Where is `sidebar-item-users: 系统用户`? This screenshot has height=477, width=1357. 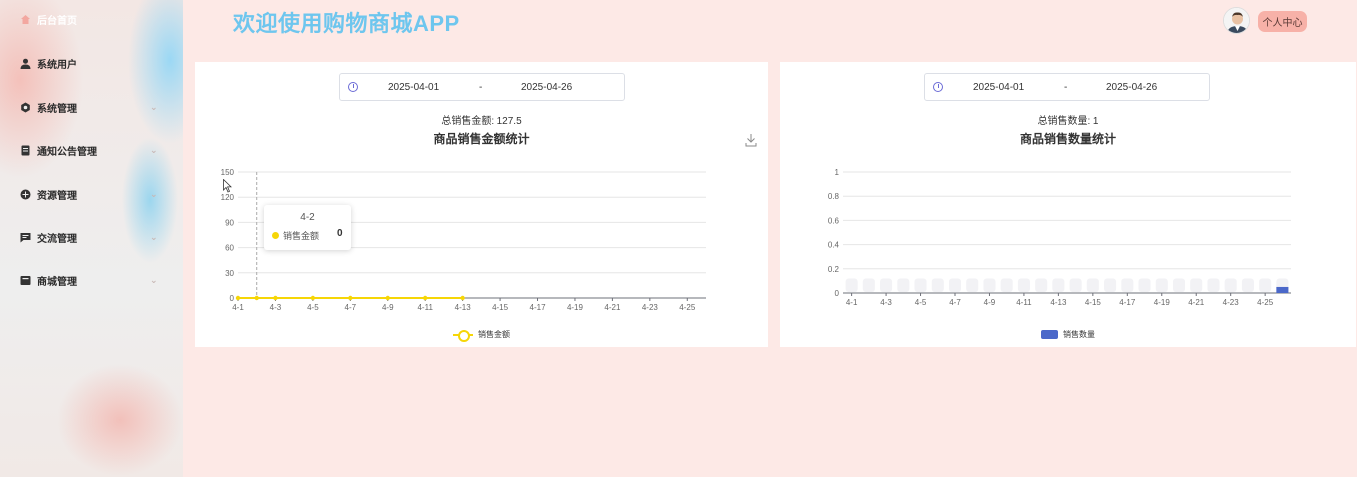 sidebar-item-users: 系统用户 is located at coordinates (48, 63).